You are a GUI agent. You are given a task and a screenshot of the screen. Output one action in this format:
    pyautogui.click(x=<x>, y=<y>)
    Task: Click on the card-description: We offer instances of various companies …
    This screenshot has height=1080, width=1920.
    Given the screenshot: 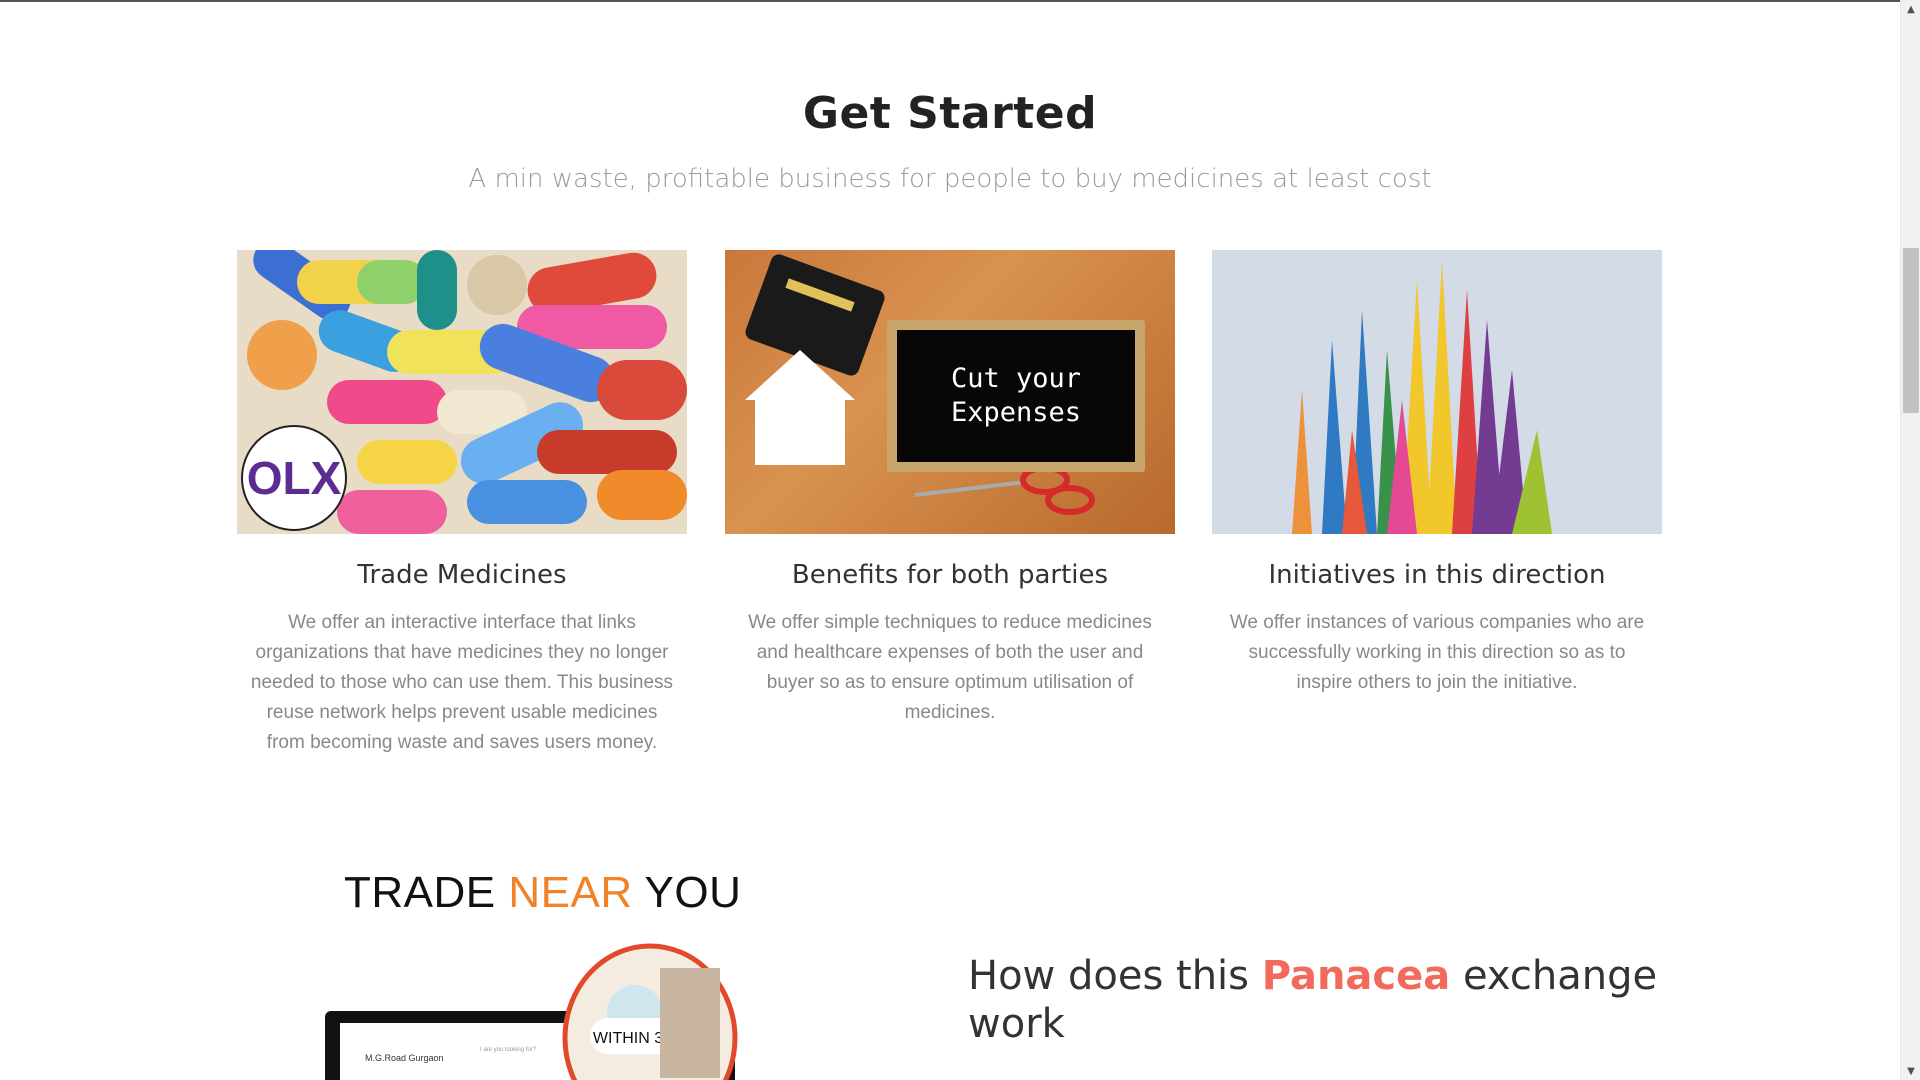 What is the action you would take?
    pyautogui.click(x=1437, y=652)
    